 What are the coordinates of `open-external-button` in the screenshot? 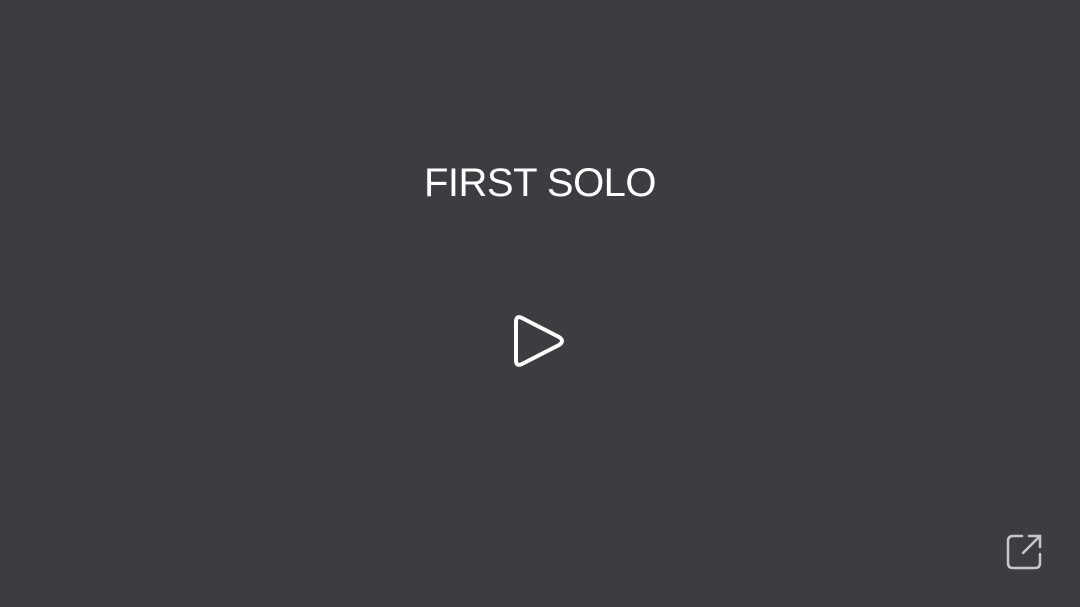 It's located at (1025, 551).